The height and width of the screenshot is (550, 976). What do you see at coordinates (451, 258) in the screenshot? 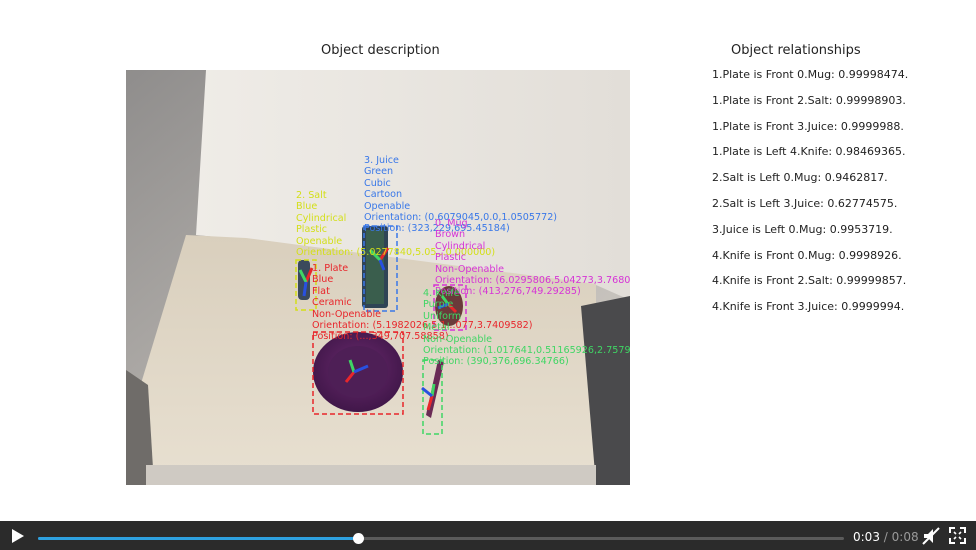
I see `mug-line: Plastic` at bounding box center [451, 258].